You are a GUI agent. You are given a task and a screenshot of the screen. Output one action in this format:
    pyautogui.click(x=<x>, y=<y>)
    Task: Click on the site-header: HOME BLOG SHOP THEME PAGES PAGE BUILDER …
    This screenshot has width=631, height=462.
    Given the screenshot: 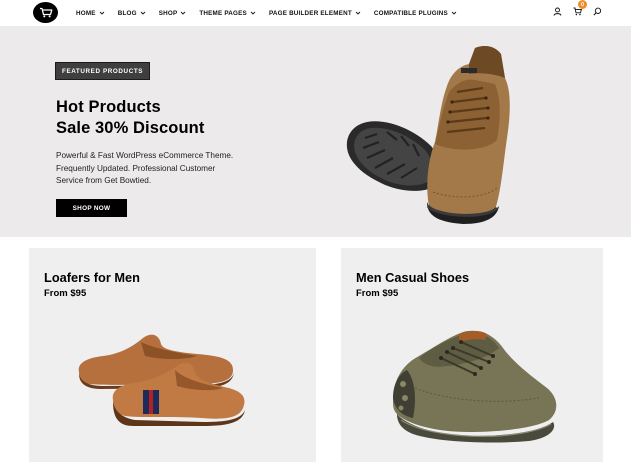 What is the action you would take?
    pyautogui.click(x=315, y=13)
    